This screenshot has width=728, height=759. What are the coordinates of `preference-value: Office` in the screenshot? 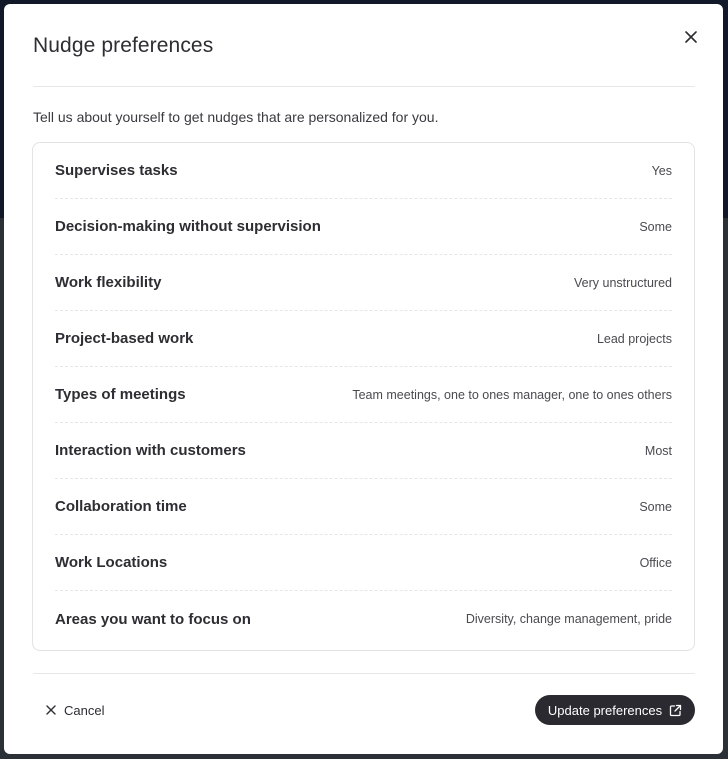 It's located at (655, 562).